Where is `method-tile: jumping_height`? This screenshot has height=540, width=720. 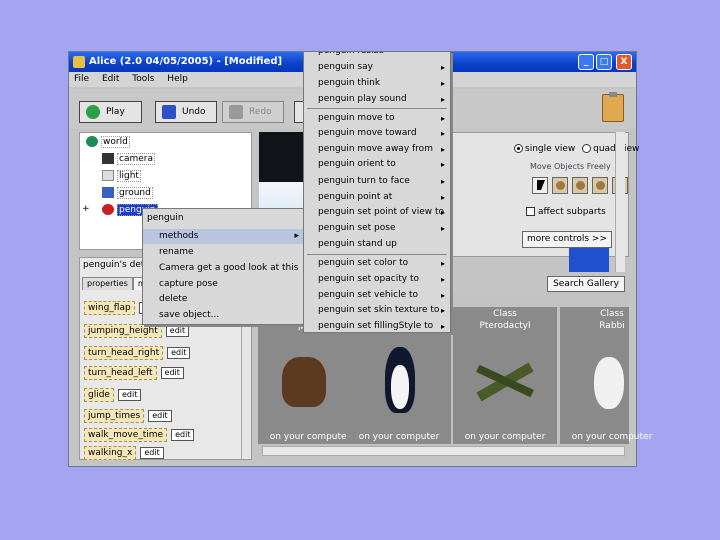 method-tile: jumping_height is located at coordinates (123, 331).